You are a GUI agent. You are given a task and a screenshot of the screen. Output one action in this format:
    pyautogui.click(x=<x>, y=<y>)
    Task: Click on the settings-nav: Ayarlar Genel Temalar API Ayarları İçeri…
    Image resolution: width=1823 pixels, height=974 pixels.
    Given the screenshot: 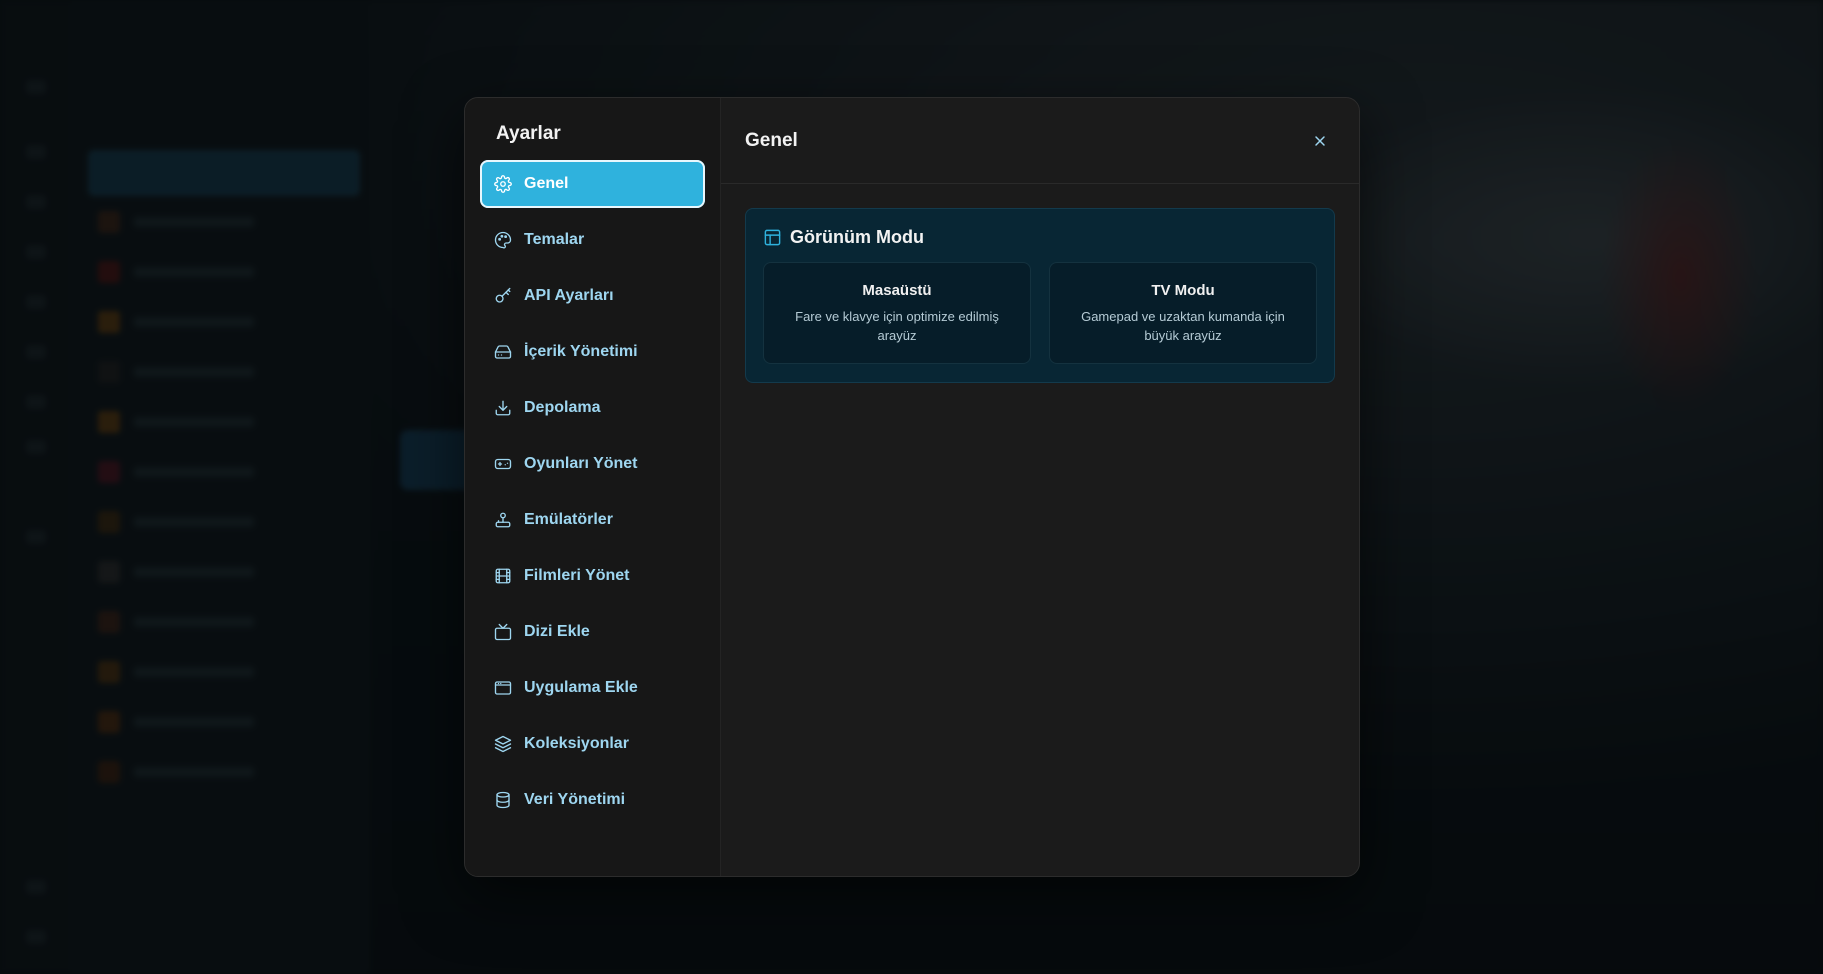 What is the action you would take?
    pyautogui.click(x=593, y=487)
    